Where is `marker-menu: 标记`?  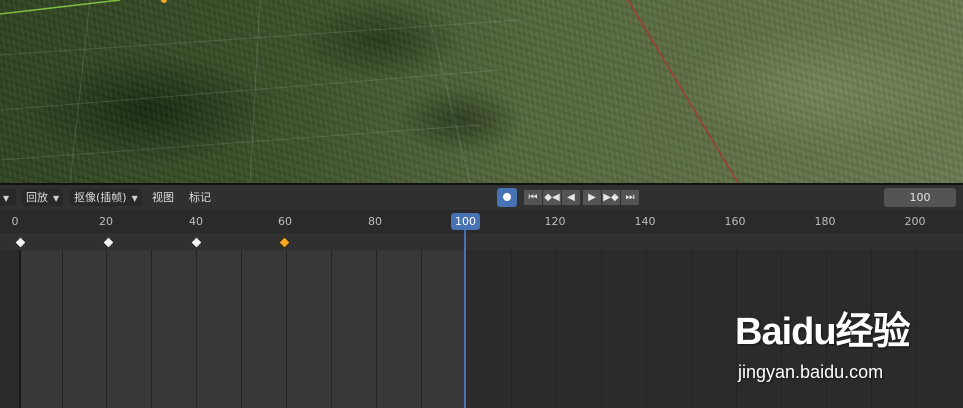 marker-menu: 标记 is located at coordinates (200, 197).